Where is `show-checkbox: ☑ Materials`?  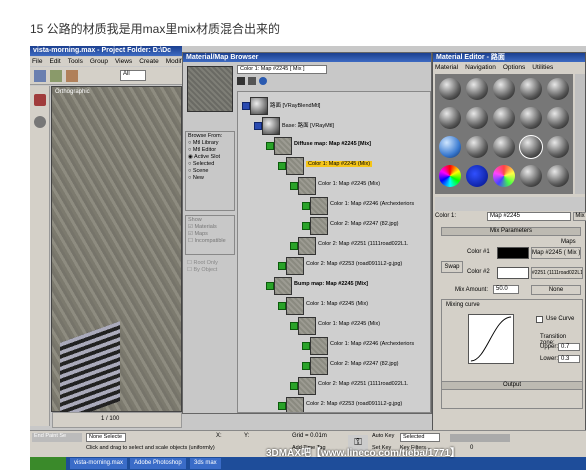 show-checkbox: ☑ Materials is located at coordinates (210, 227).